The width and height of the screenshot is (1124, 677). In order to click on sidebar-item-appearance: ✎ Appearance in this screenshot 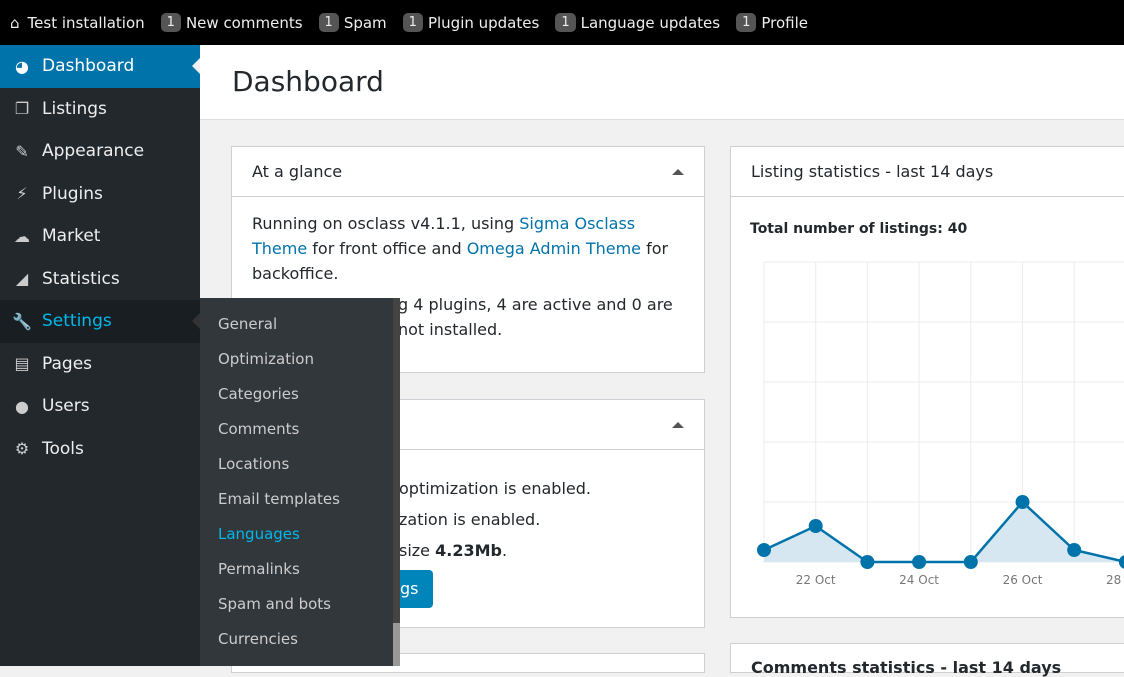, I will do `click(100, 151)`.